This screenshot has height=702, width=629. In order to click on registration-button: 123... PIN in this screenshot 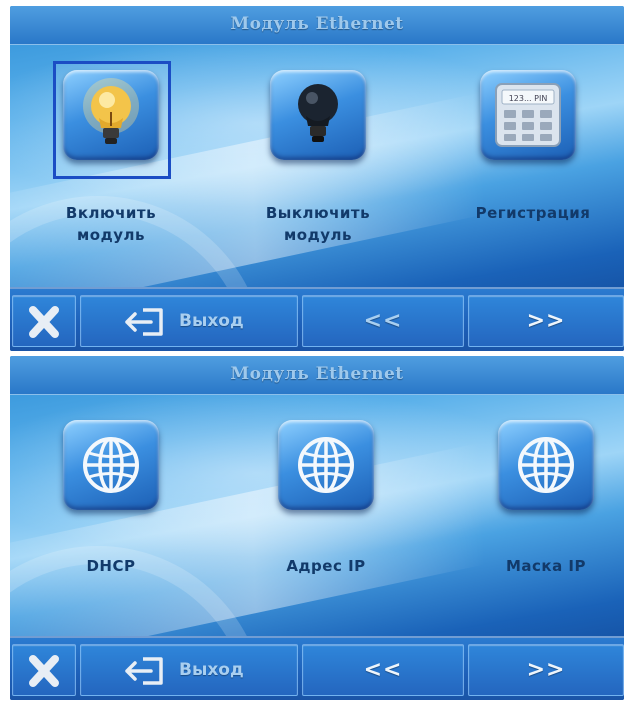, I will do `click(528, 115)`.